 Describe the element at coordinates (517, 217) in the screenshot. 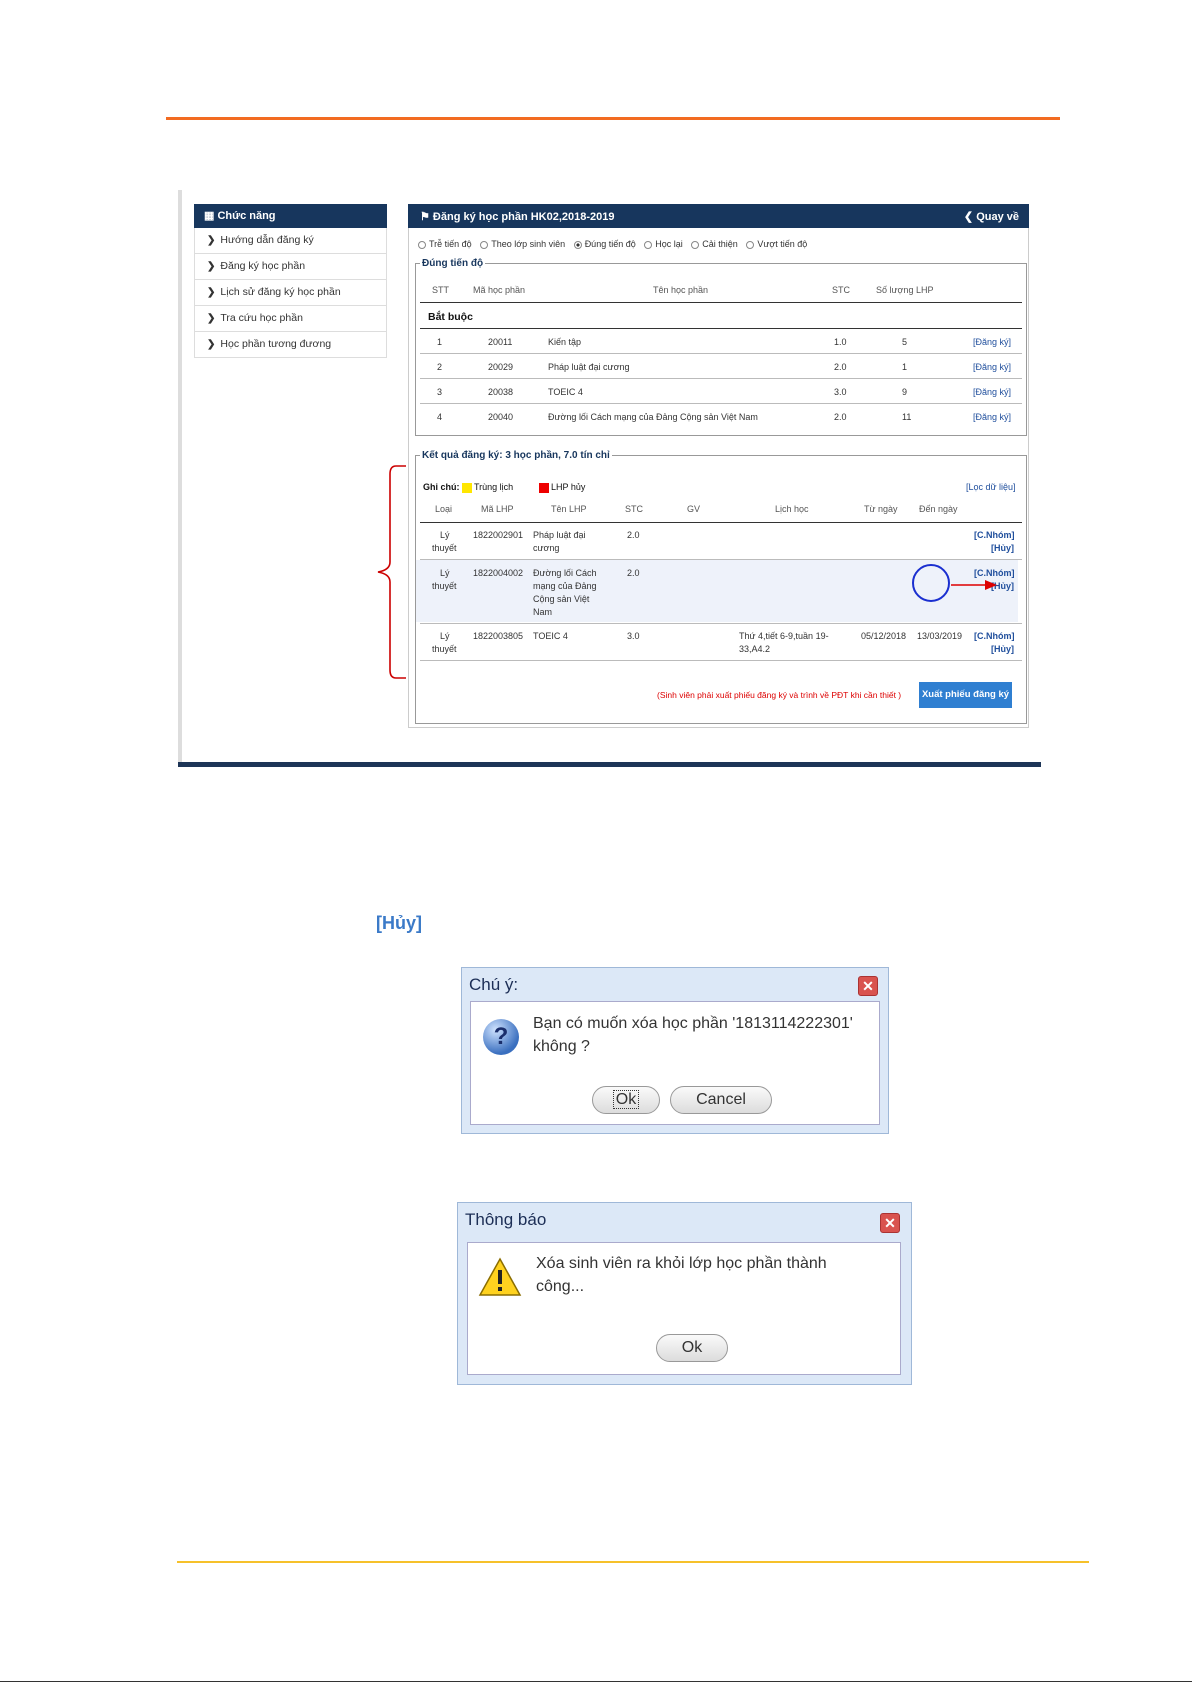

I see `panel-title: ⚑ Đăng ký học phần HK02,2018-2019` at that location.